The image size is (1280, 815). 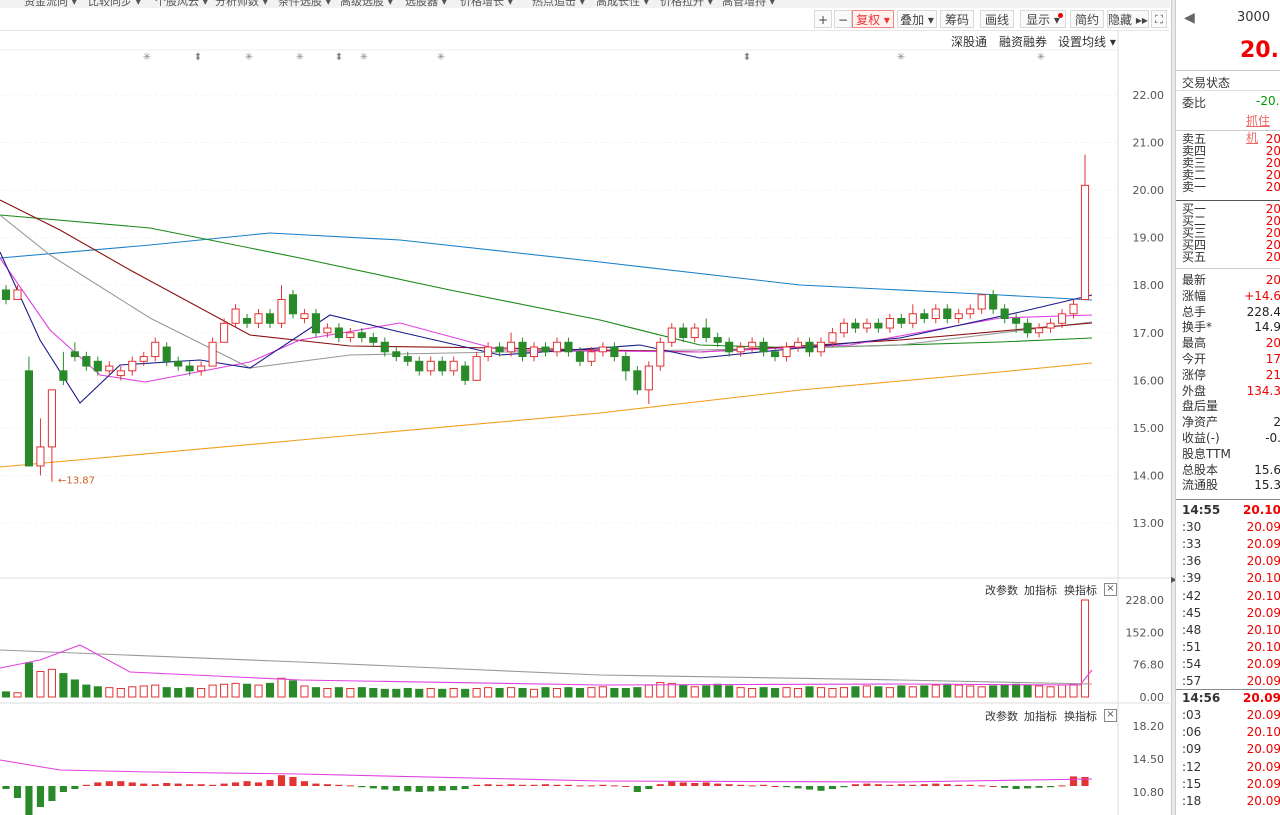 What do you see at coordinates (1228, 647) in the screenshot?
I see `tick-row-8: :51 20.10` at bounding box center [1228, 647].